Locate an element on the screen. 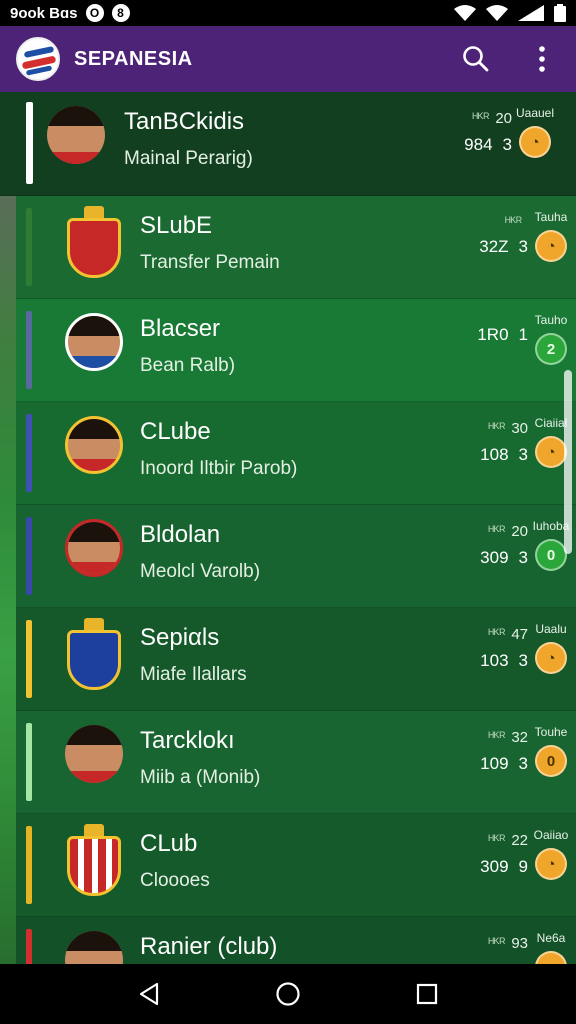  item-stats: ᴴᴷᴿ 30 108 3 is located at coordinates (488, 442).